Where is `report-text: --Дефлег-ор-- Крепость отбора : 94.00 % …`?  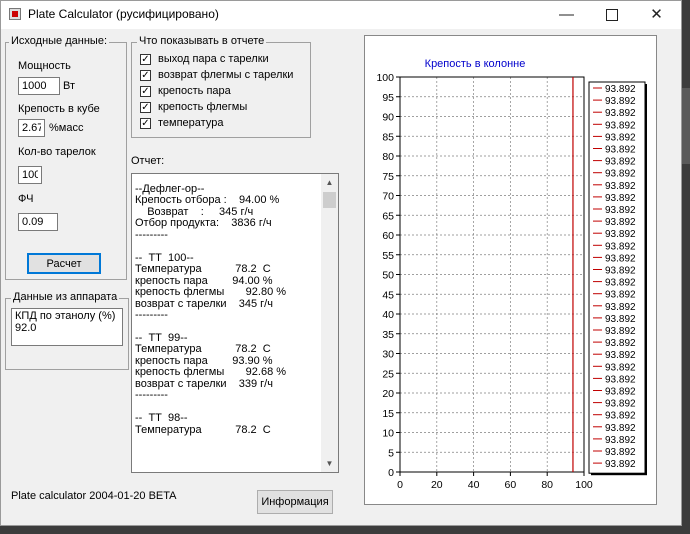 report-text: --Дефлег-ор-- Крепость отбора : 94.00 % … is located at coordinates (211, 309).